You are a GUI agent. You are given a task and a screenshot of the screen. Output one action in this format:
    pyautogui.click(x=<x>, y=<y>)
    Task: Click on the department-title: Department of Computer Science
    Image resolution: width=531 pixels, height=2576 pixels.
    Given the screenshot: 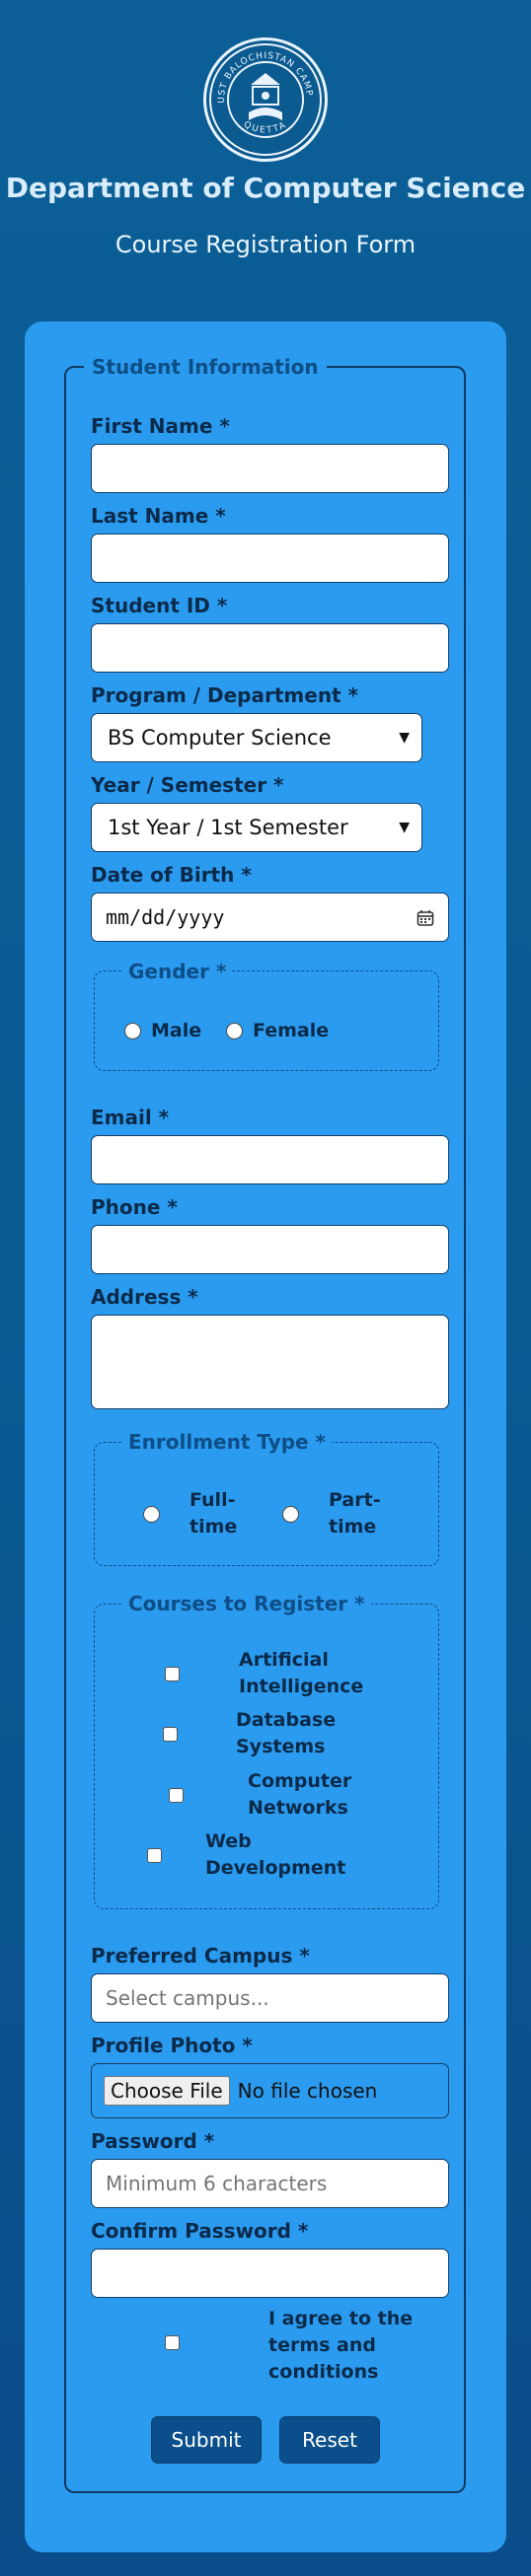 What is the action you would take?
    pyautogui.click(x=265, y=188)
    